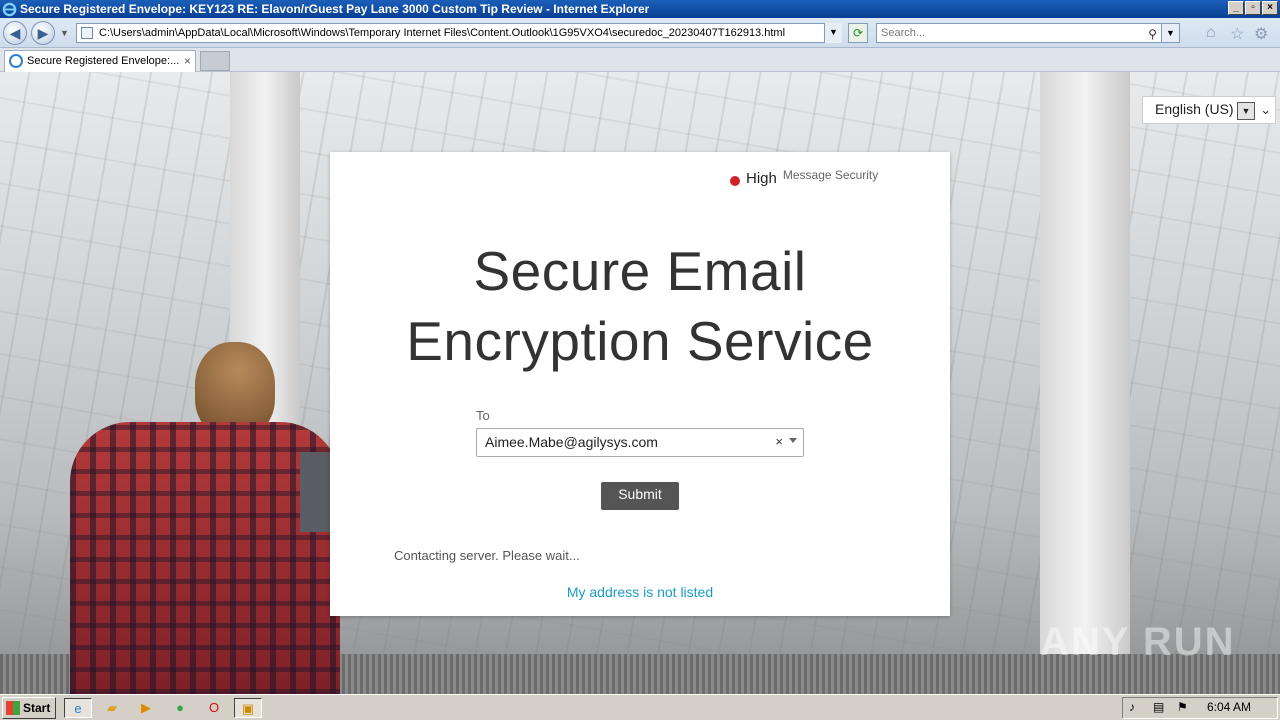  What do you see at coordinates (1236, 8) in the screenshot?
I see `minimize-button: _` at bounding box center [1236, 8].